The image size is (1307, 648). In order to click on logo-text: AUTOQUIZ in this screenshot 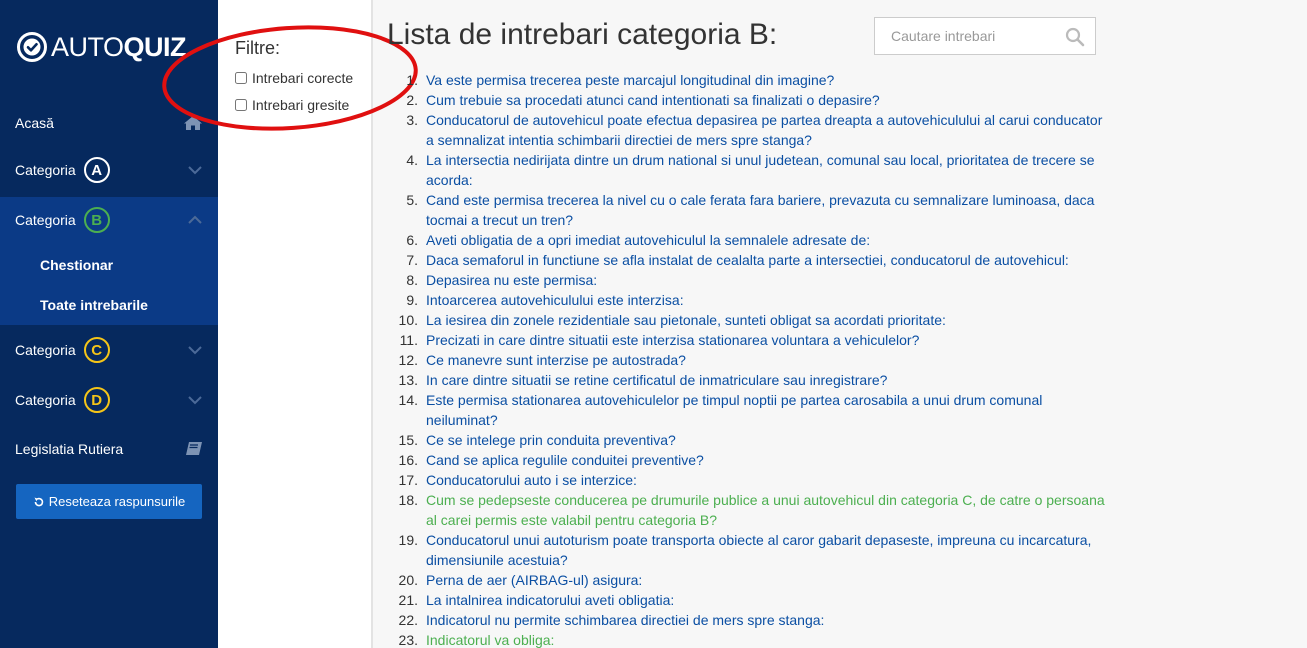, I will do `click(119, 47)`.